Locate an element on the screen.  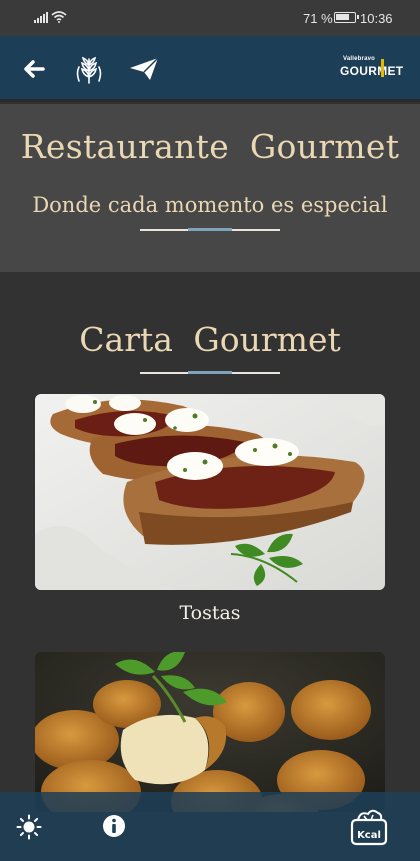
title-divider is located at coordinates (210, 229).